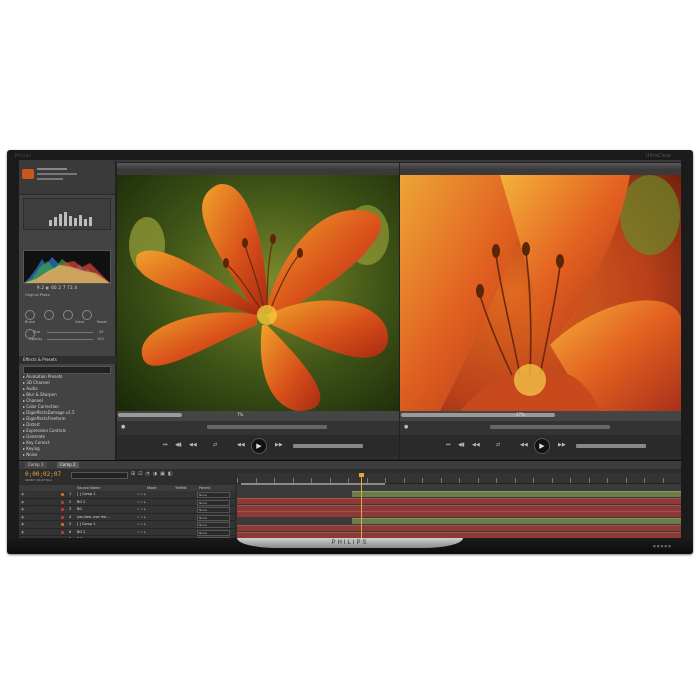 This screenshot has height=700, width=700. I want to click on timeline-search-input, so click(99, 475).